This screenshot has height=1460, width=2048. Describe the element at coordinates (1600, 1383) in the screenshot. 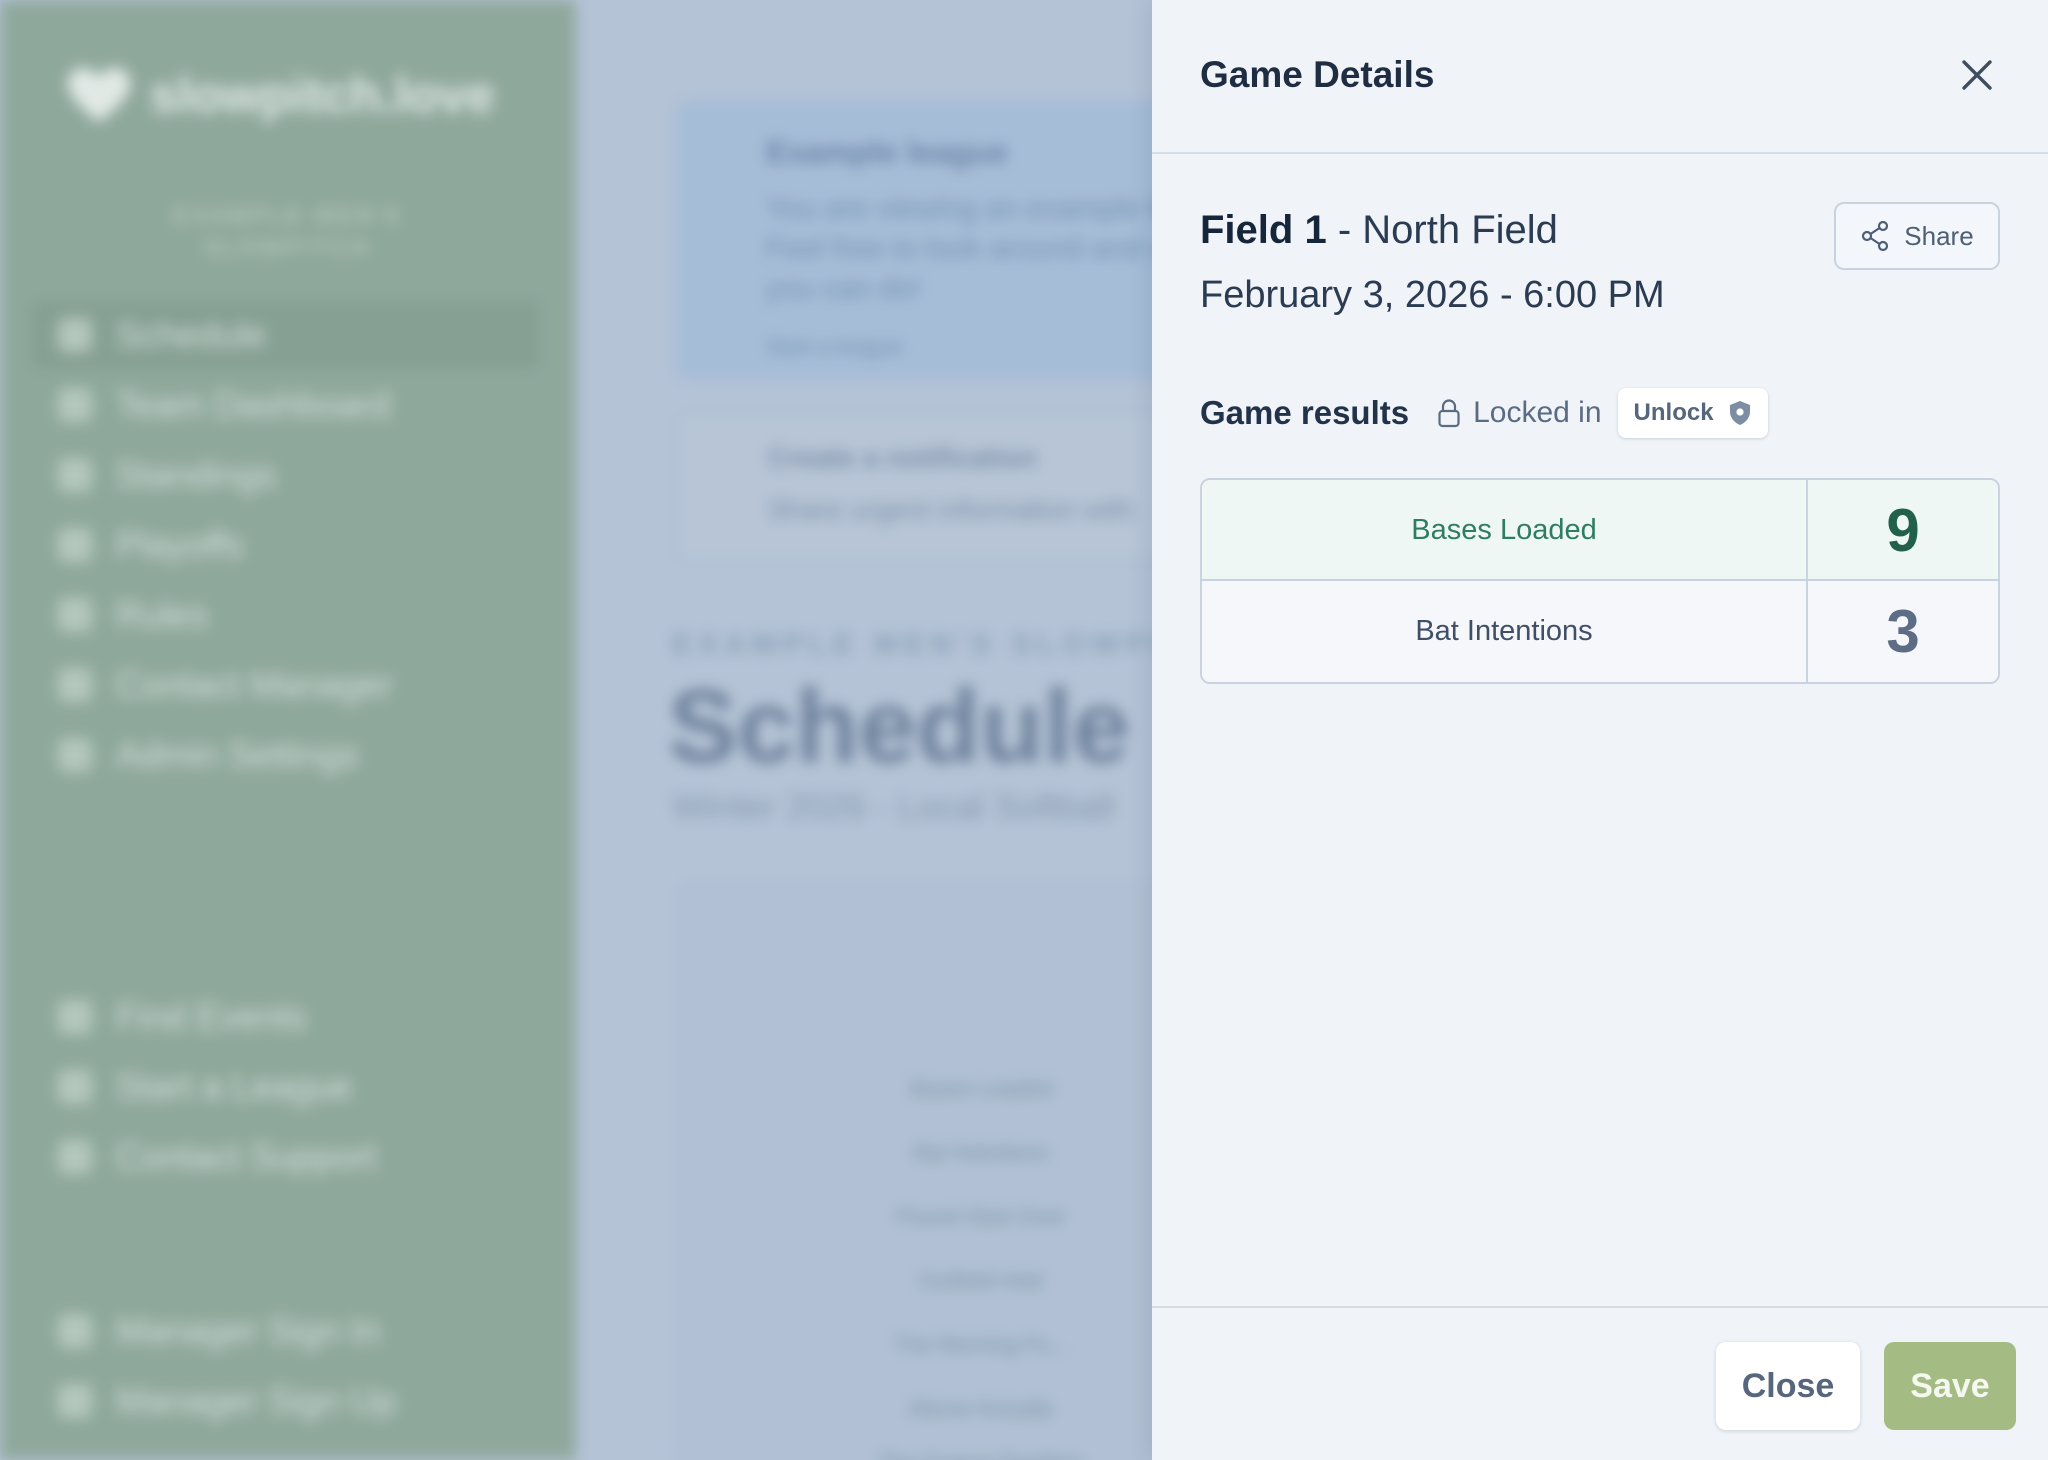

I see `drawer-footer: Close Save` at that location.